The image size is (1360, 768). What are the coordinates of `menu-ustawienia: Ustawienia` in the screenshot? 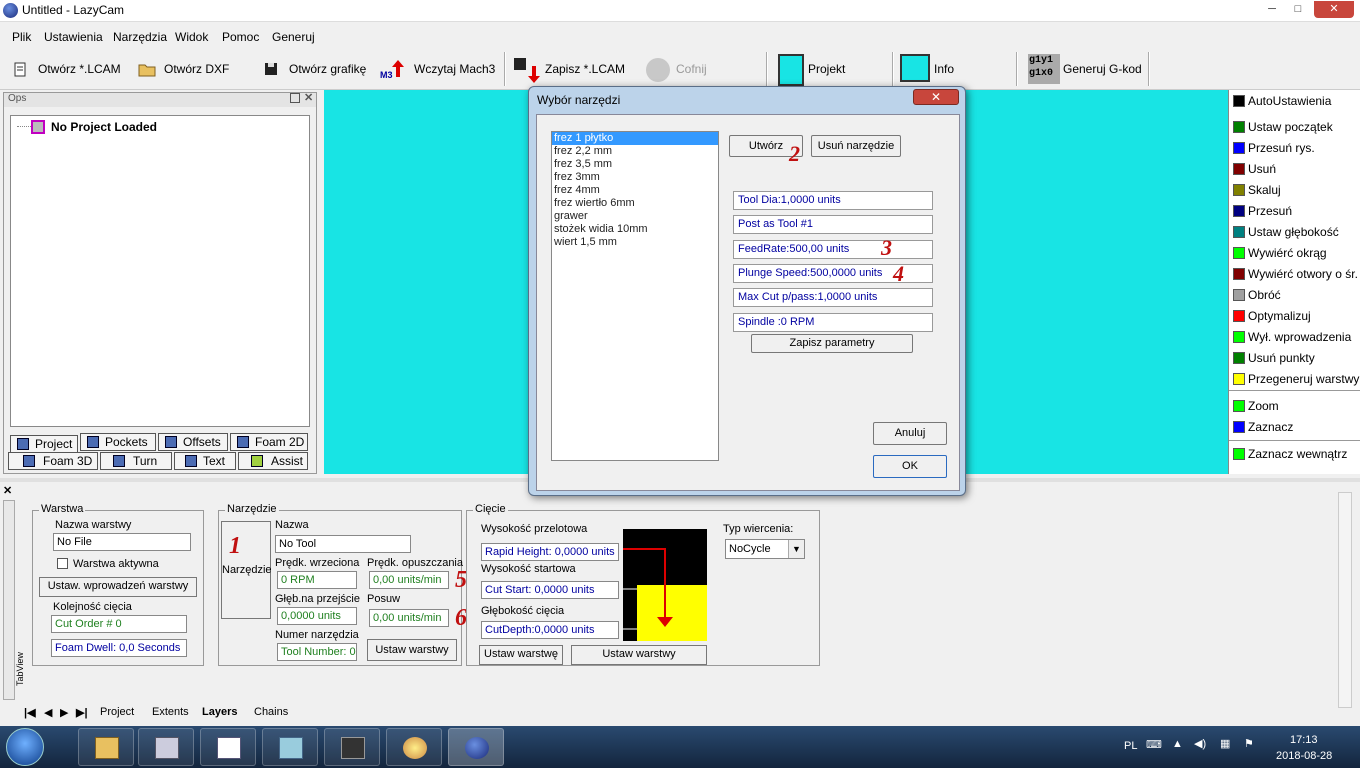 It's located at (73, 37).